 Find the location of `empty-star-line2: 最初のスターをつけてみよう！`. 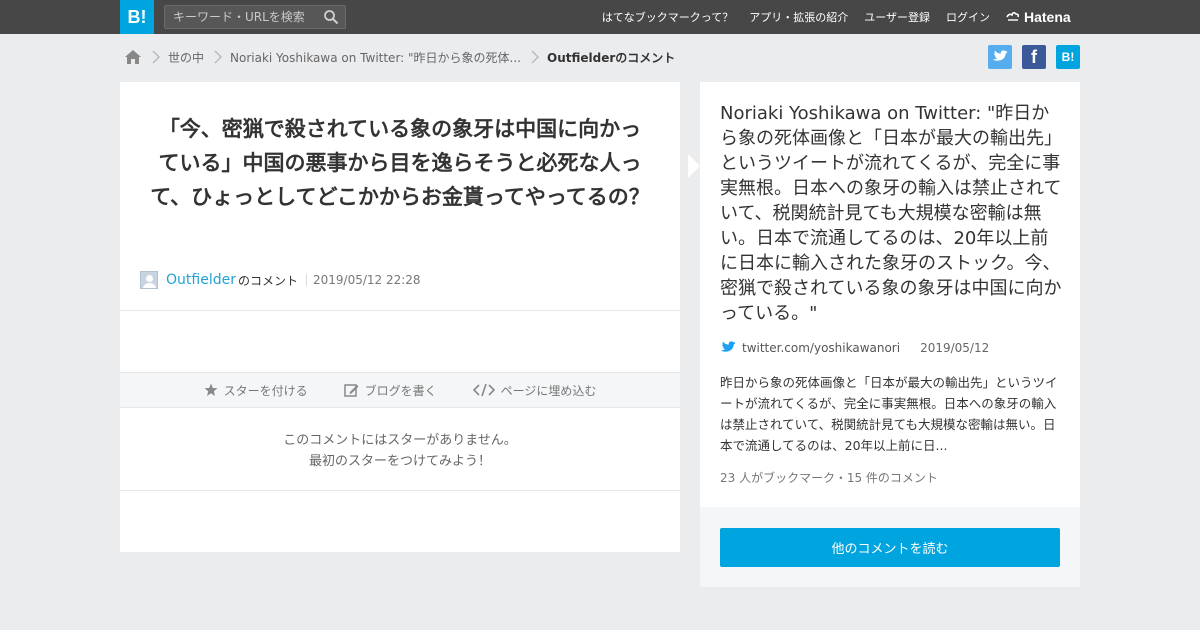

empty-star-line2: 最初のスターをつけてみよう！ is located at coordinates (399, 461).